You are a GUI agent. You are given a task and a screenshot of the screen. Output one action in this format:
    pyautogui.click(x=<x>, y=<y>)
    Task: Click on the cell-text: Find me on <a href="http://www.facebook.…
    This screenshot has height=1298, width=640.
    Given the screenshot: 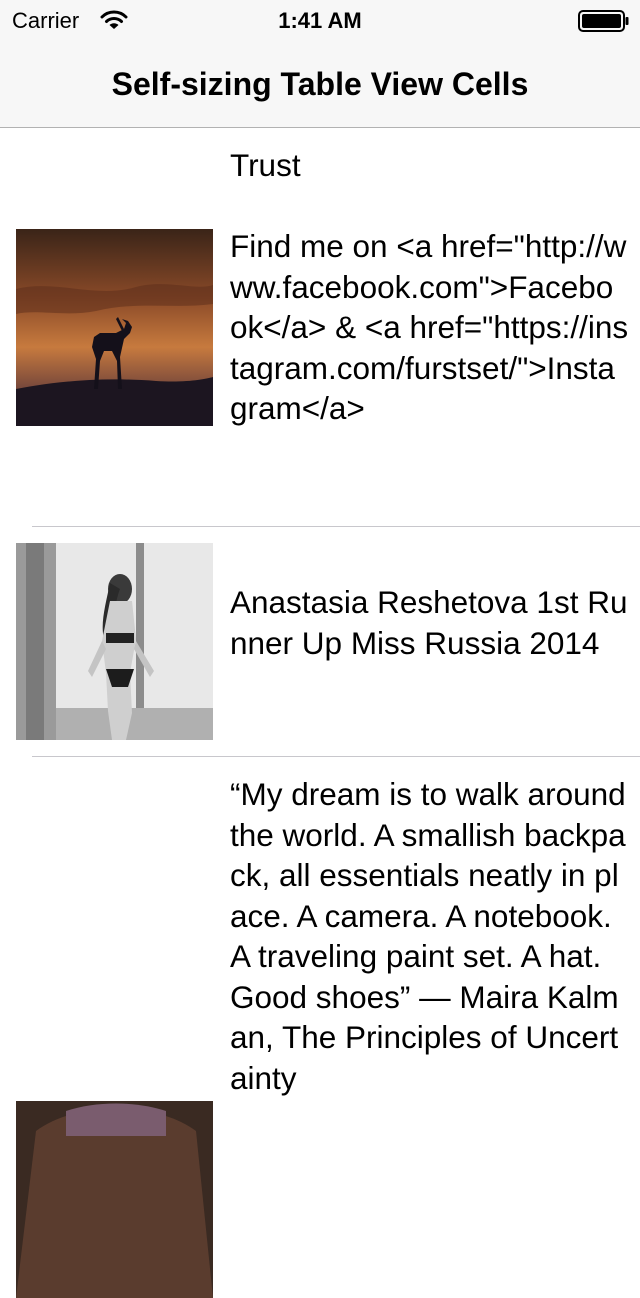 What is the action you would take?
    pyautogui.click(x=429, y=327)
    